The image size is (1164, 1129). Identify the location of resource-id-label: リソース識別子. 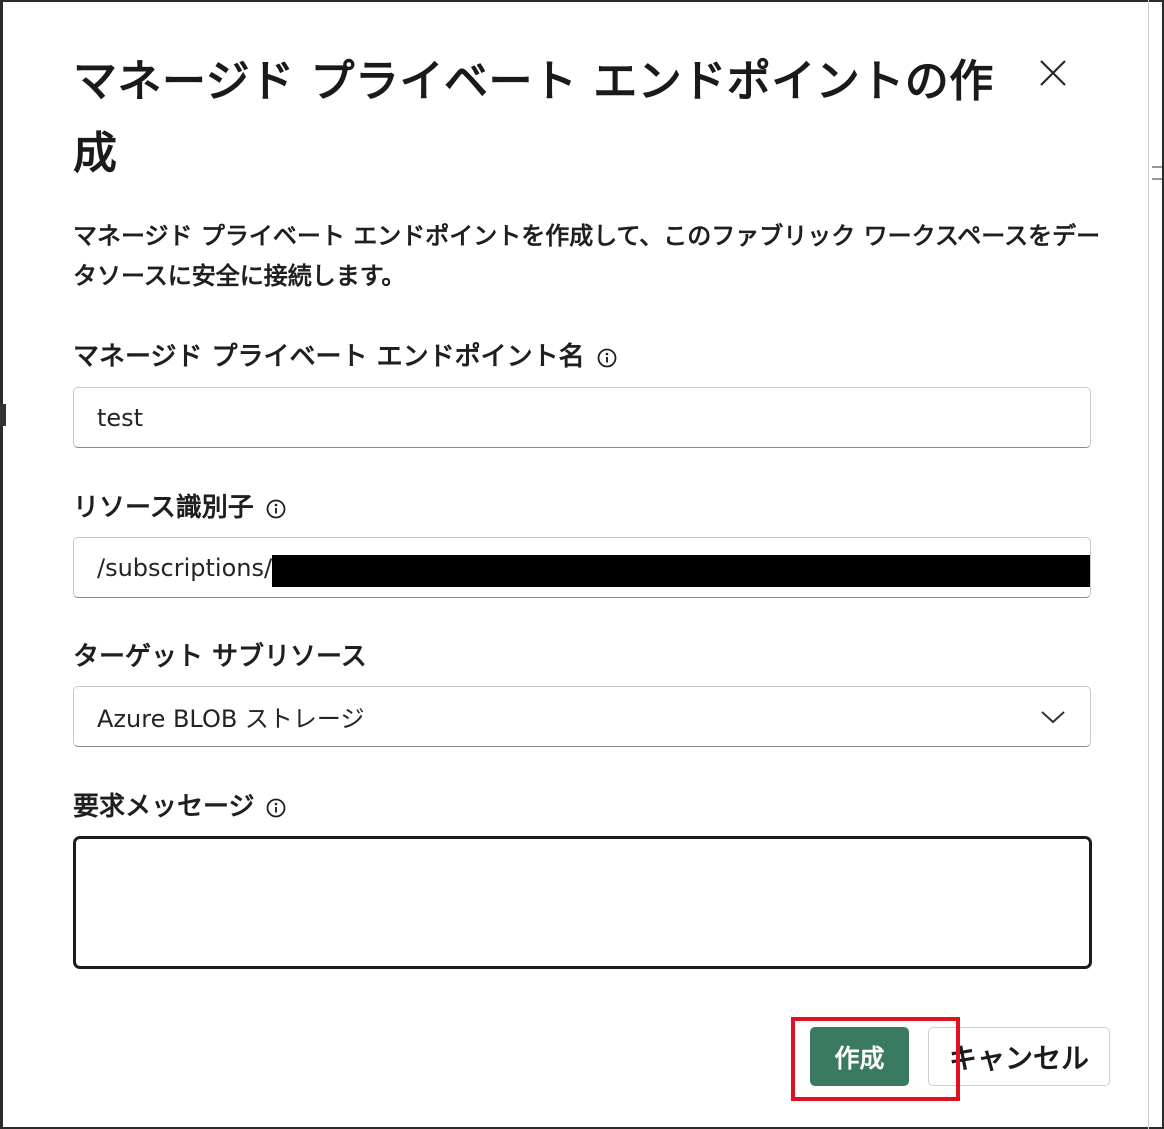
(179, 505).